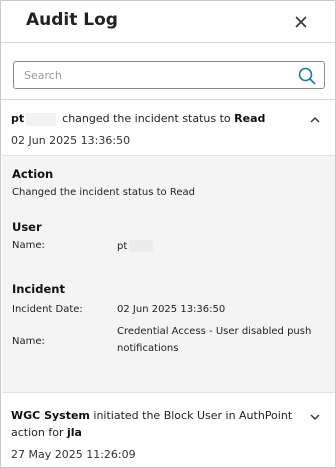  Describe the element at coordinates (74, 432) in the screenshot. I see `entry-target: jla` at that location.